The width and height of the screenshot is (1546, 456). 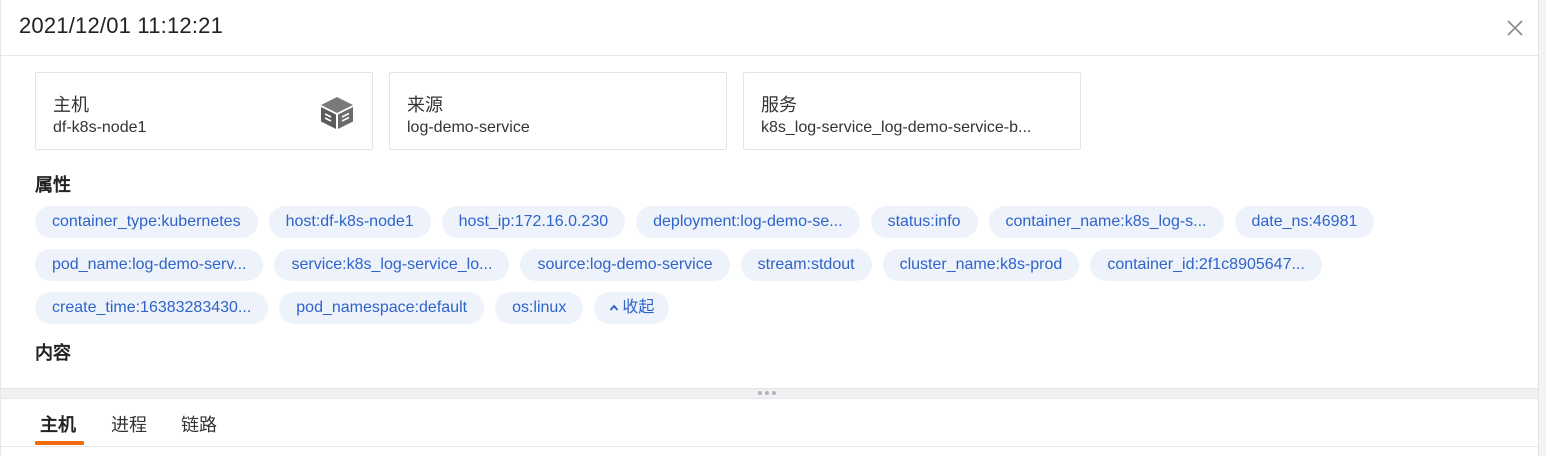 I want to click on panel-header: 2021/12/01 11:12:21, so click(x=770, y=28).